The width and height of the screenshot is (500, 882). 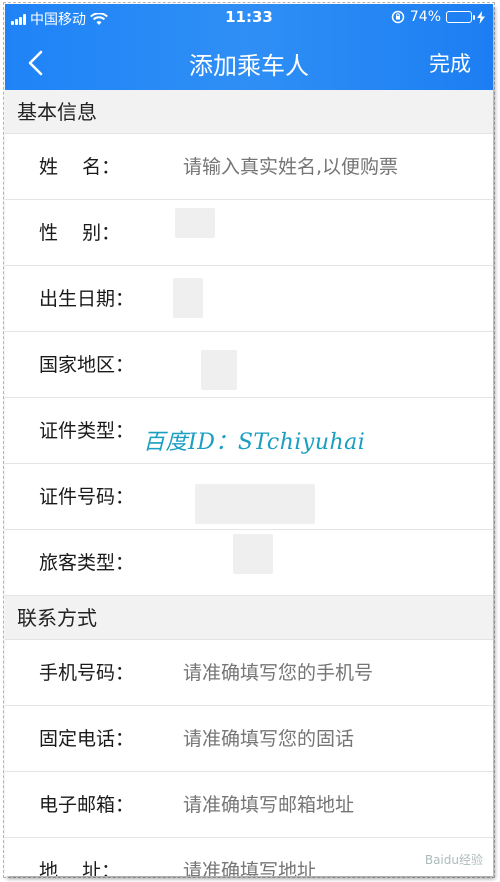 What do you see at coordinates (328, 673) in the screenshot?
I see `mobile-input` at bounding box center [328, 673].